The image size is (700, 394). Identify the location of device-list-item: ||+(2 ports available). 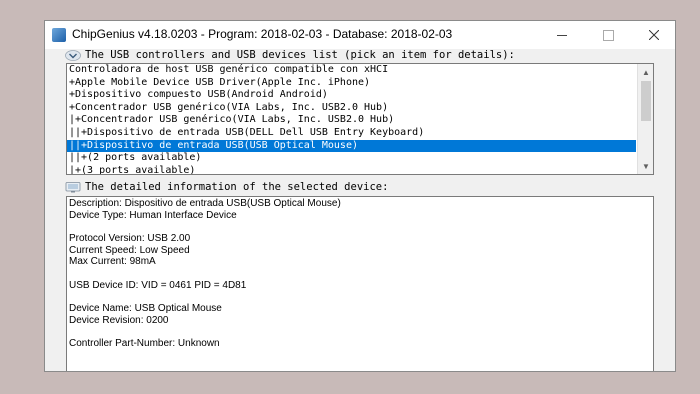
(351, 158).